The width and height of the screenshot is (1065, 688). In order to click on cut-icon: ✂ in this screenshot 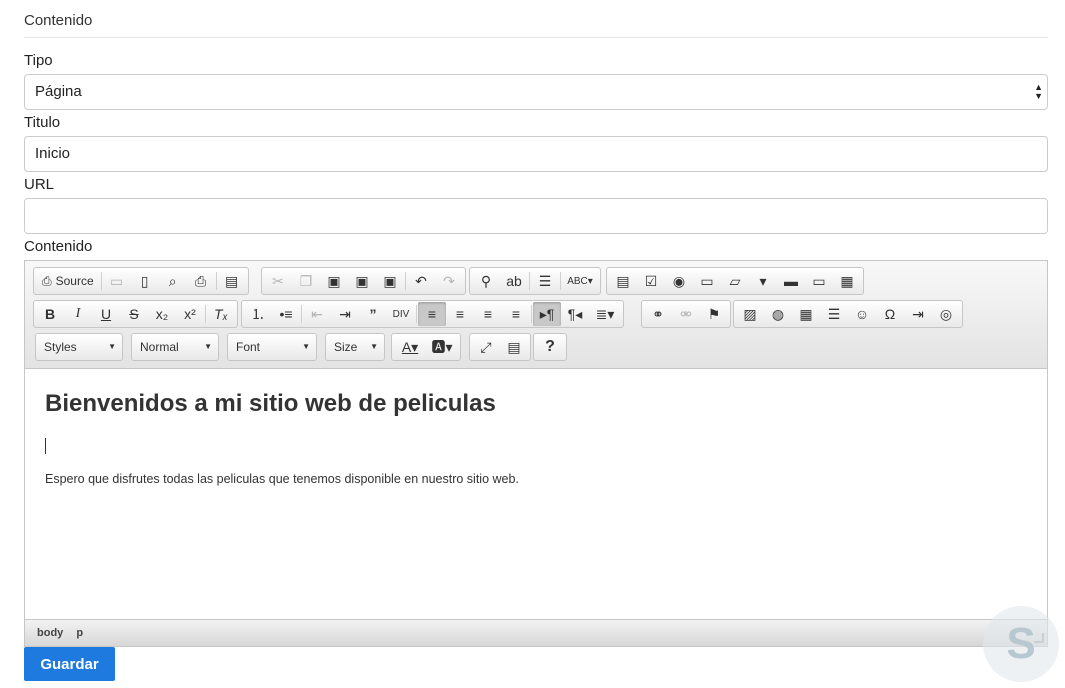, I will do `click(278, 281)`.